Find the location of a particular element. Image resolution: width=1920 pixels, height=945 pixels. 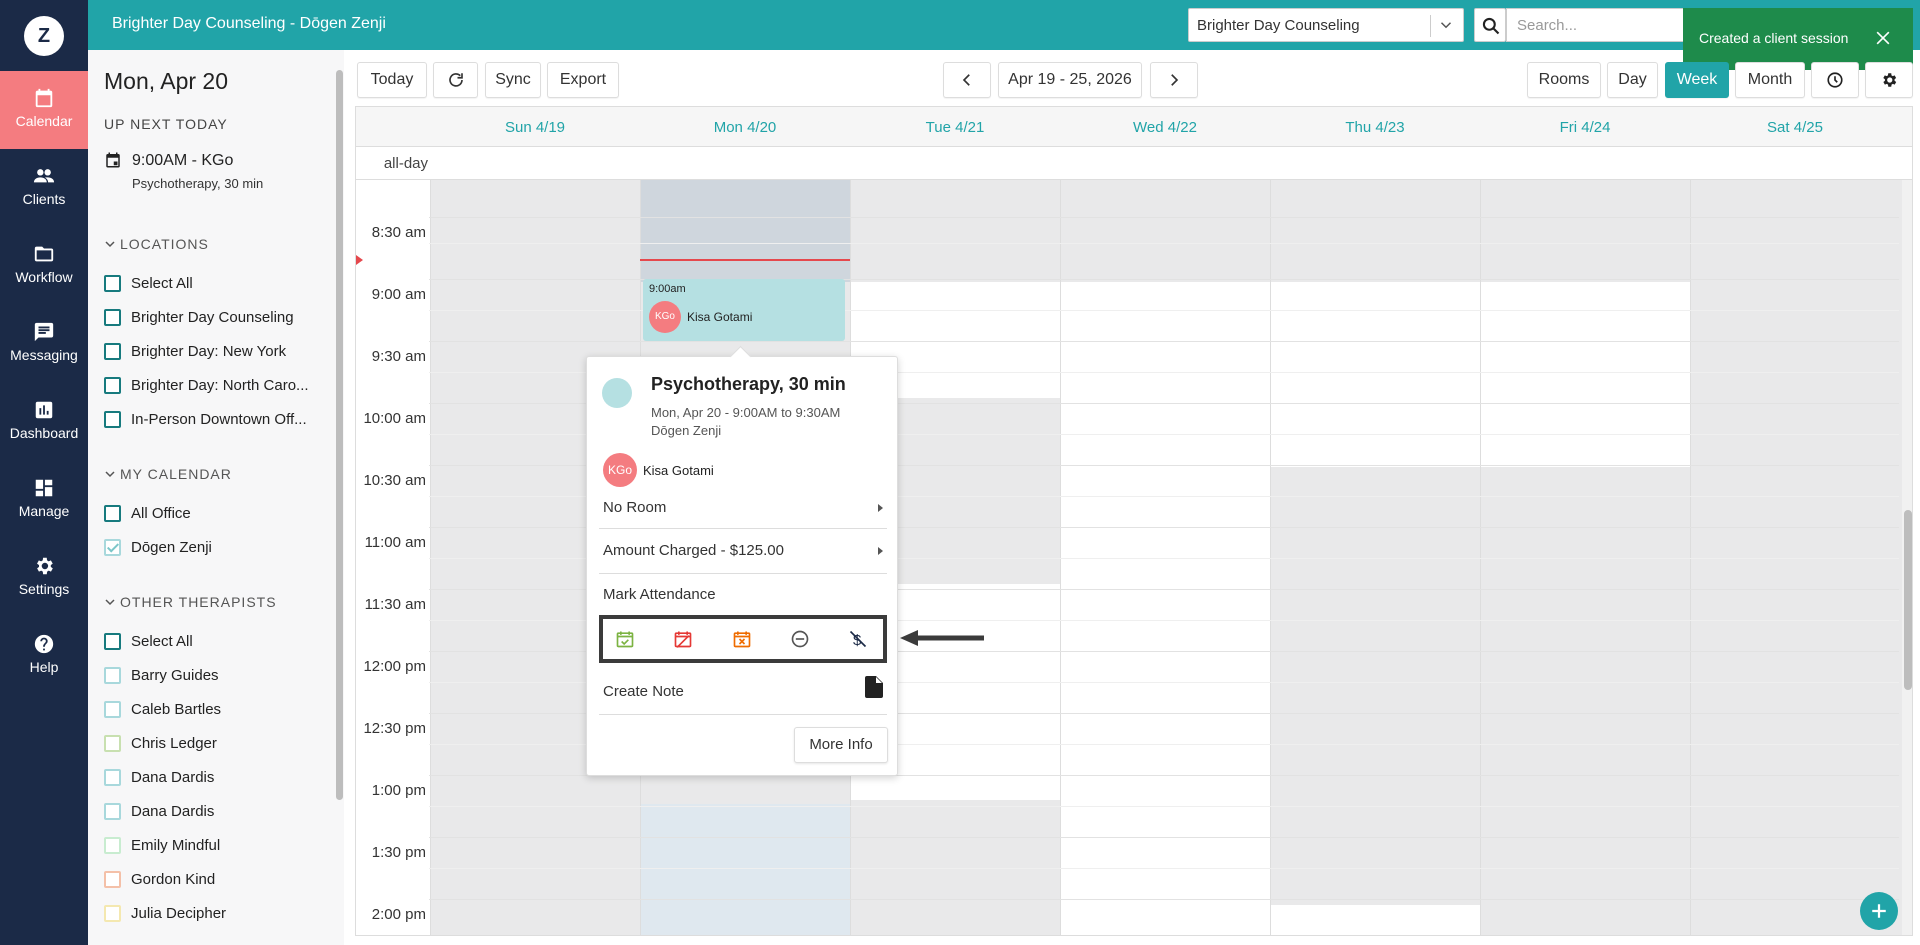

date-range-display: Apr 19 - 25, 2026 is located at coordinates (1070, 80).